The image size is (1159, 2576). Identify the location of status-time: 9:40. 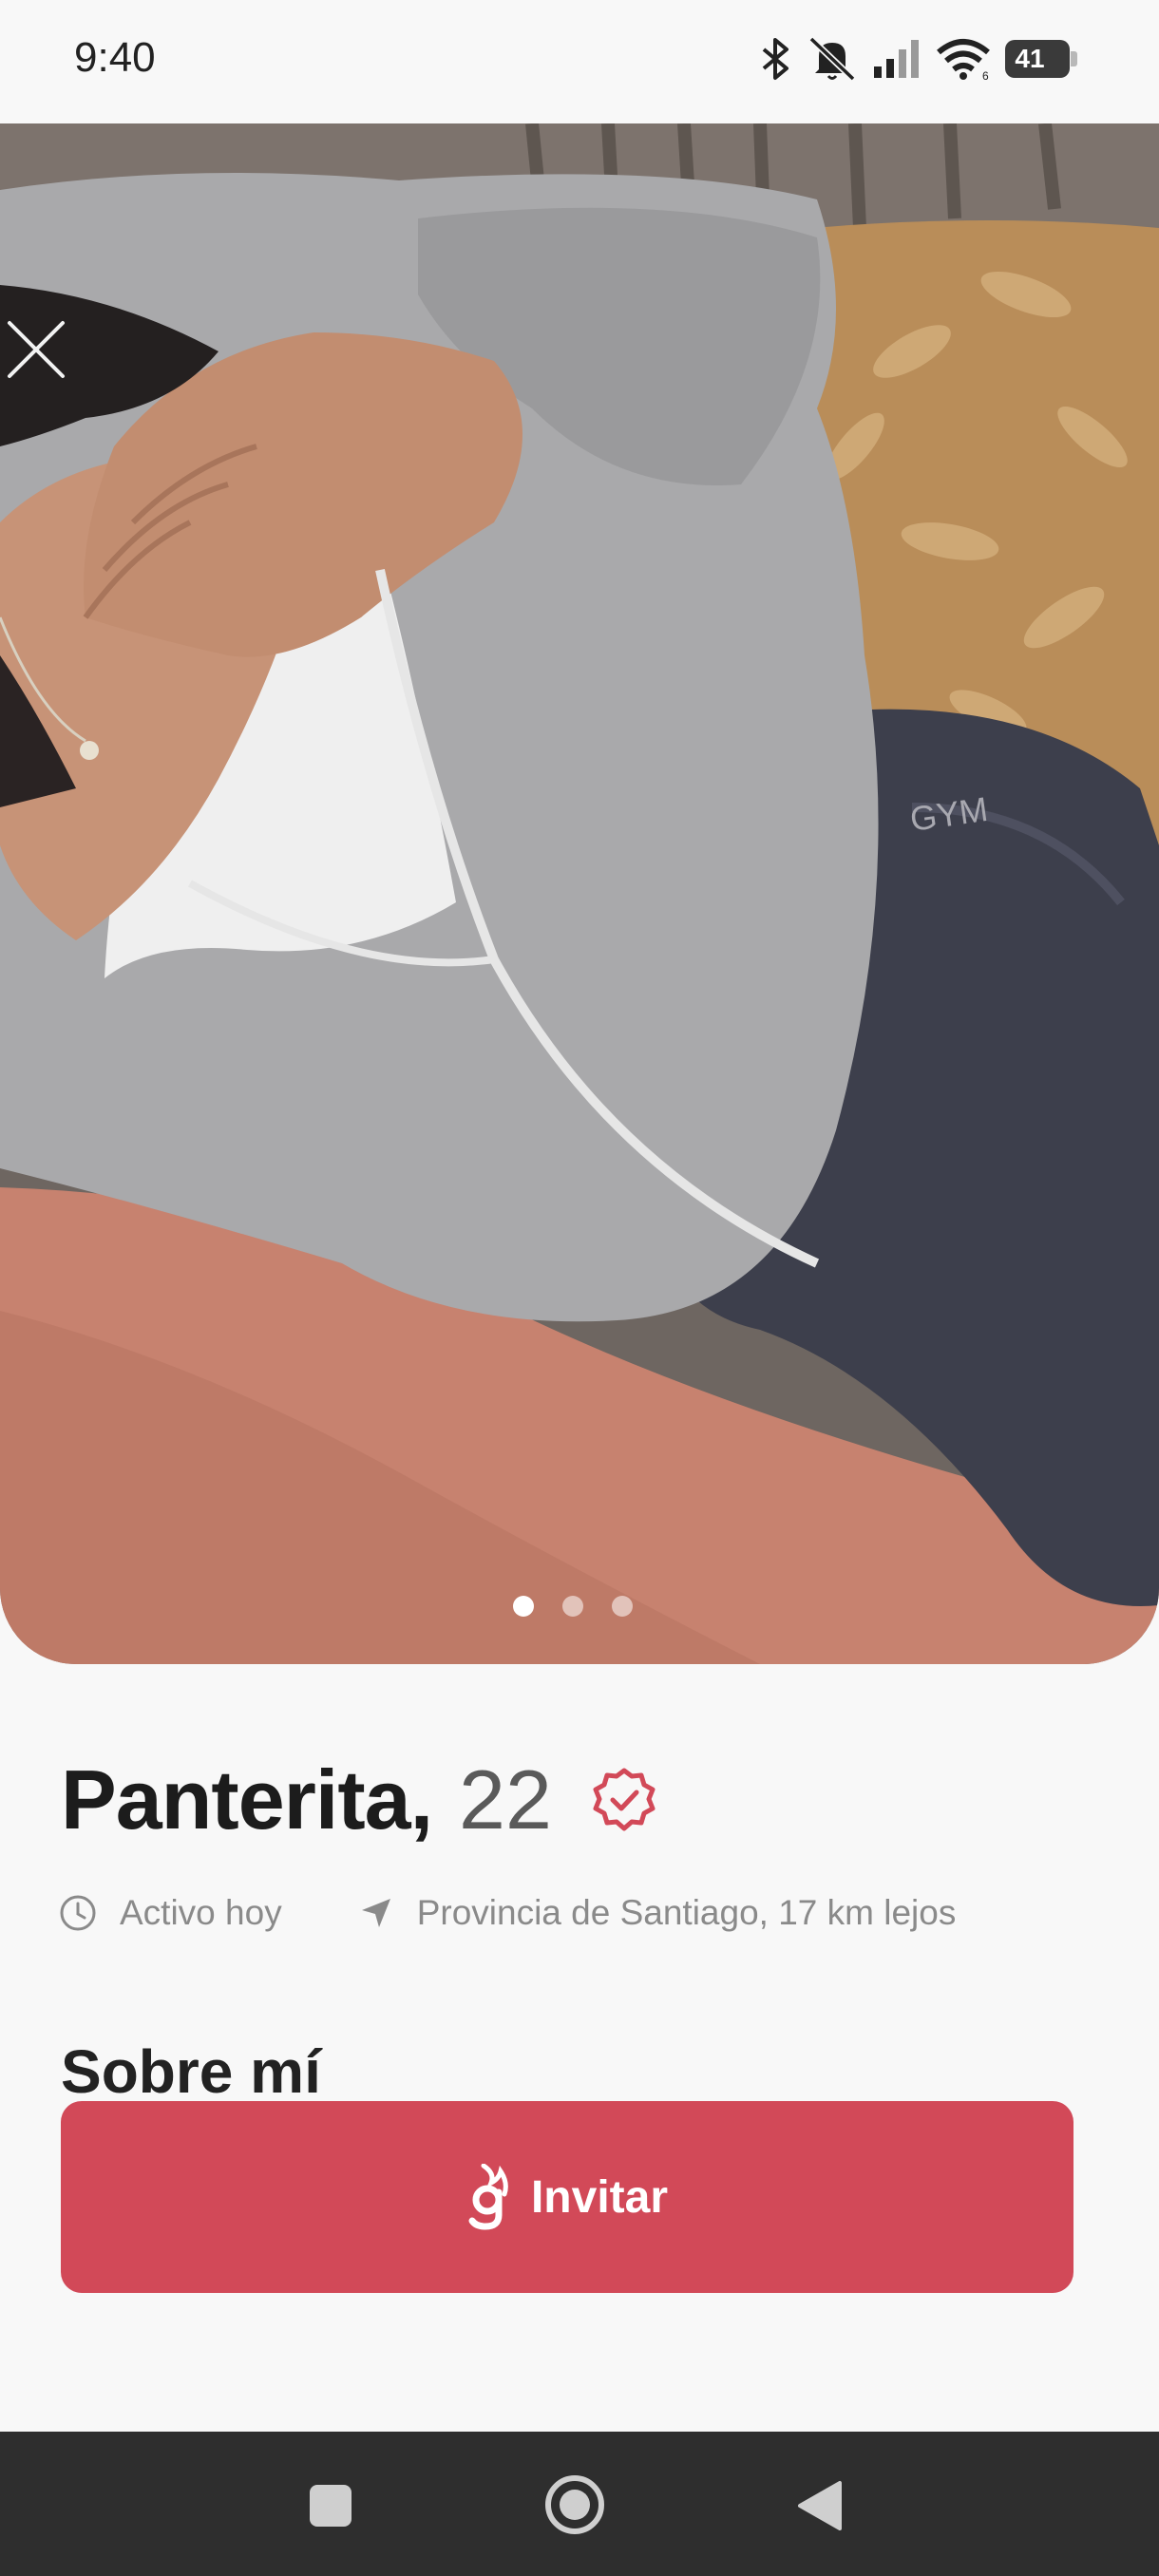
(115, 57).